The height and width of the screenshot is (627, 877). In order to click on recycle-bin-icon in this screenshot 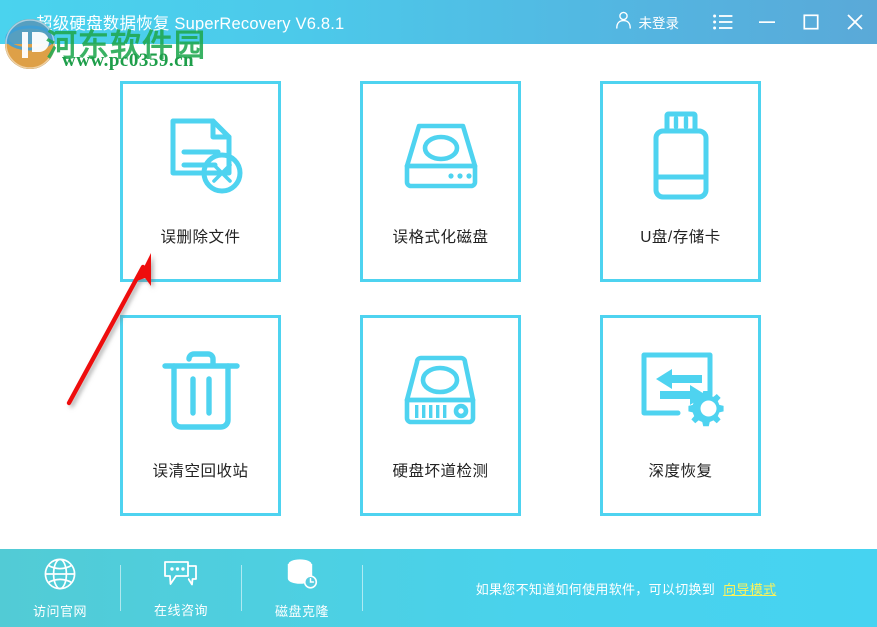, I will do `click(201, 393)`.